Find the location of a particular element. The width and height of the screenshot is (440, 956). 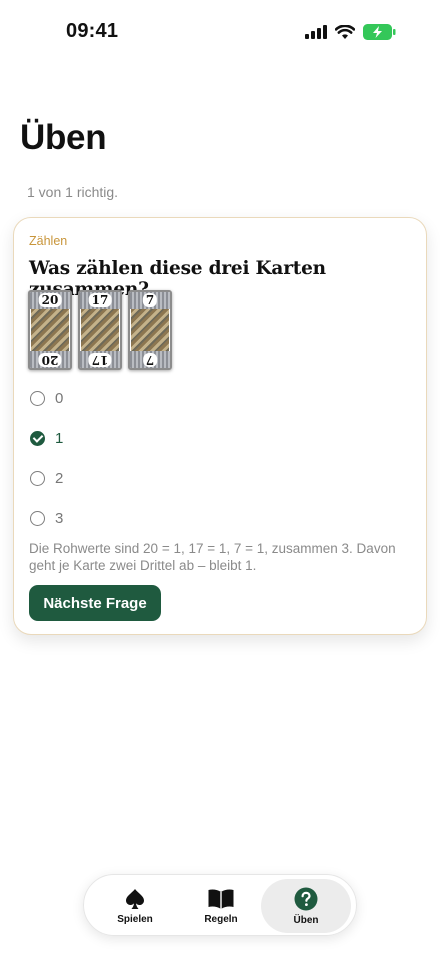

status-icons is located at coordinates (350, 32).